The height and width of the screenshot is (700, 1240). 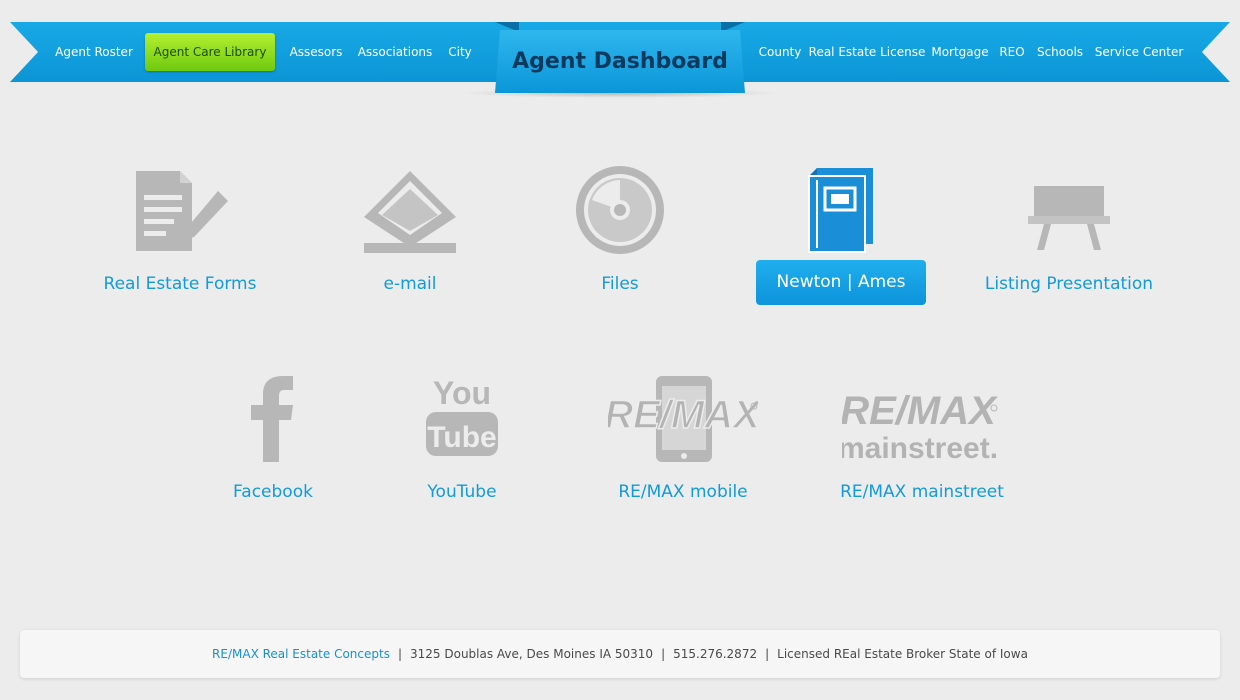 What do you see at coordinates (1069, 210) in the screenshot?
I see `easel-icon` at bounding box center [1069, 210].